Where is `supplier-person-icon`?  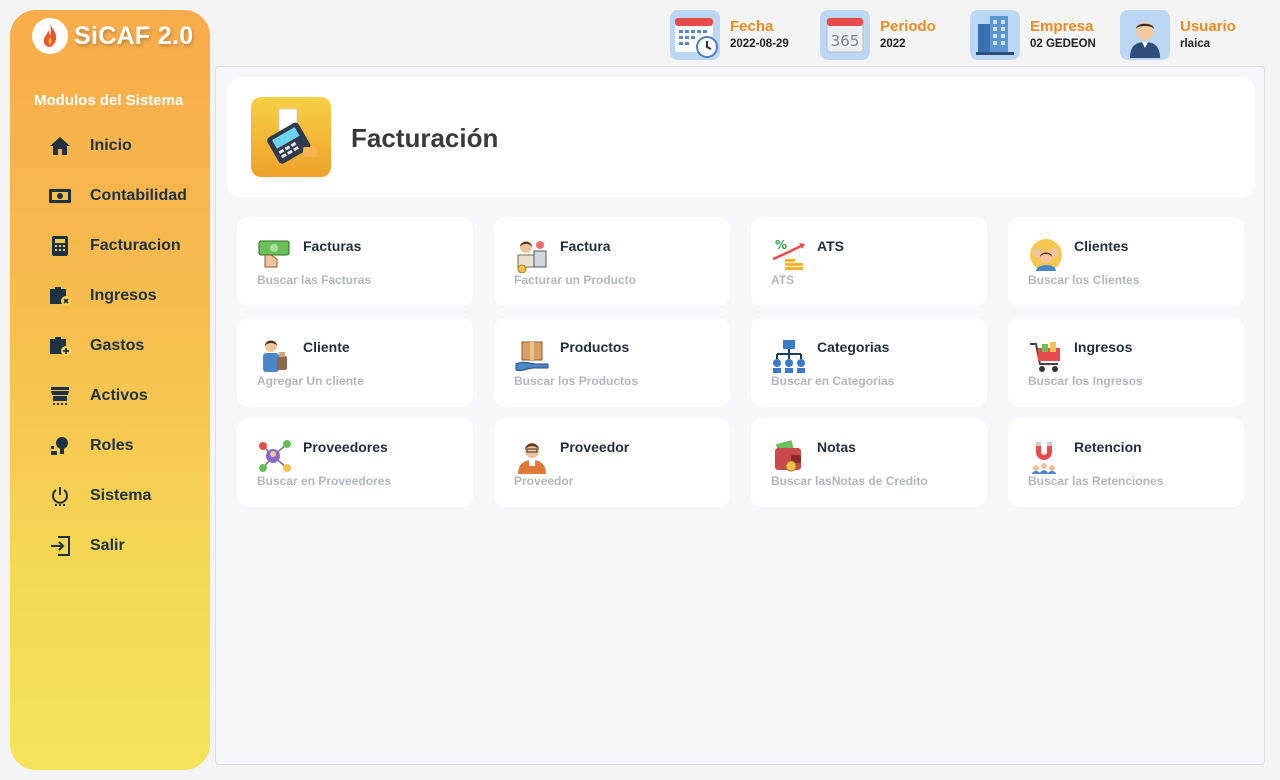 supplier-person-icon is located at coordinates (532, 456).